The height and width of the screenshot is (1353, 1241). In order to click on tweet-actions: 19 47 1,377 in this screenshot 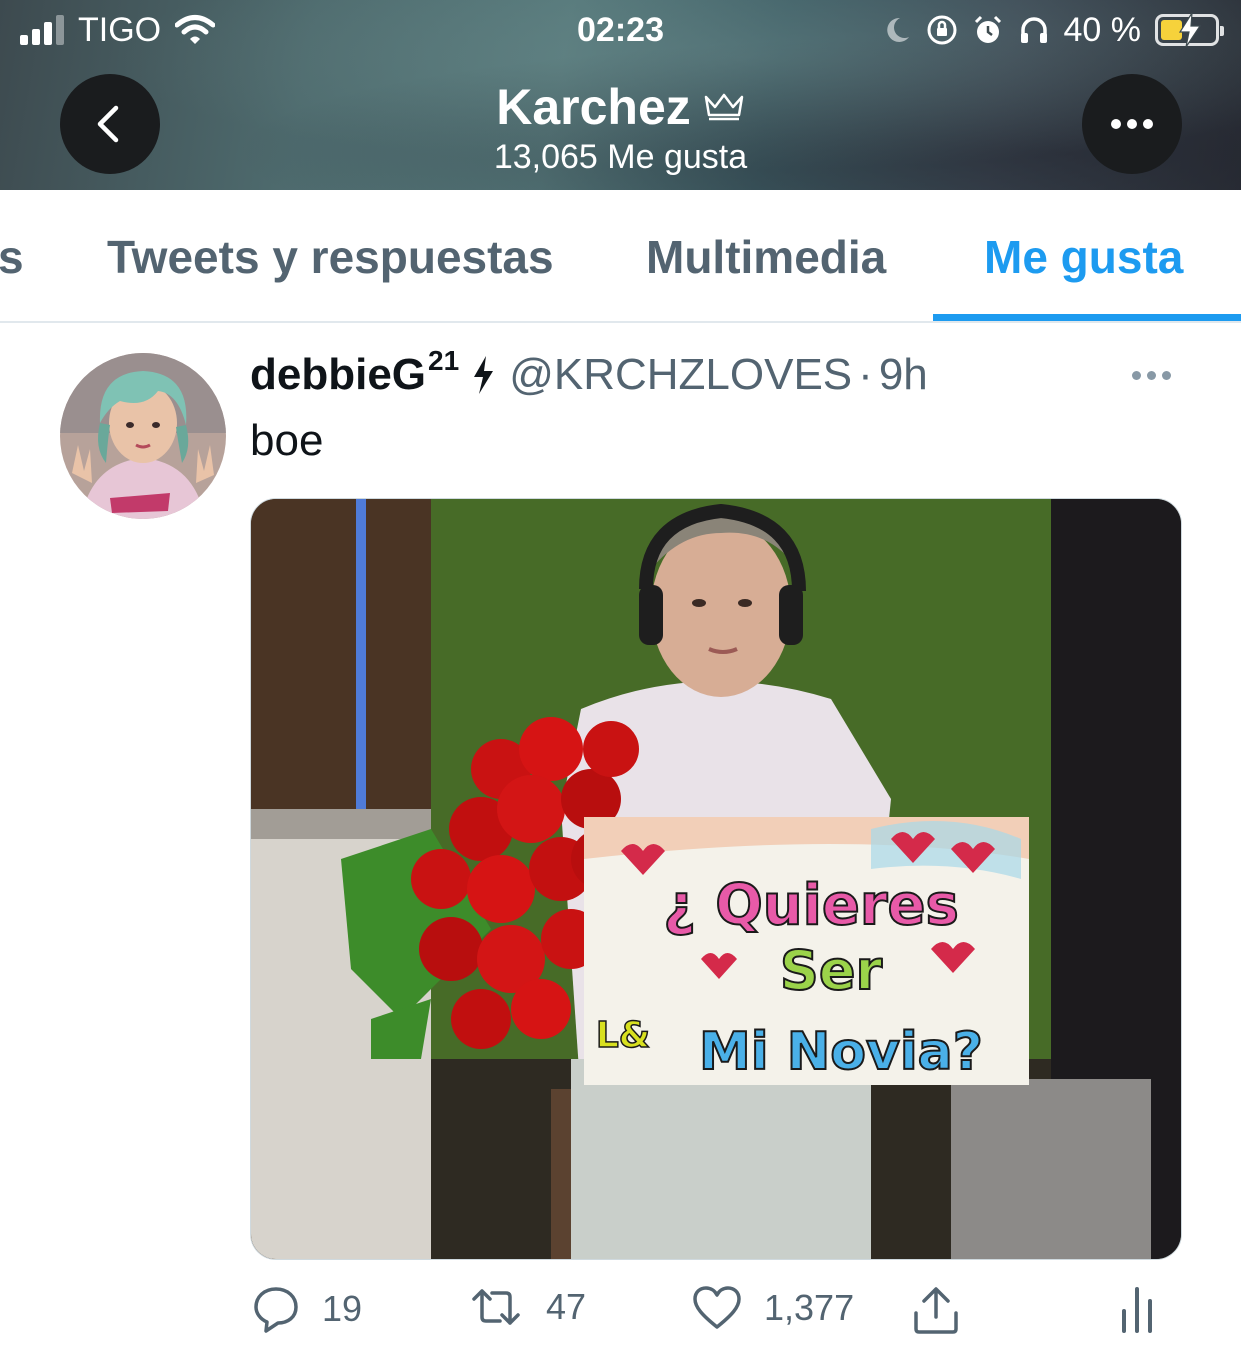, I will do `click(620, 1315)`.